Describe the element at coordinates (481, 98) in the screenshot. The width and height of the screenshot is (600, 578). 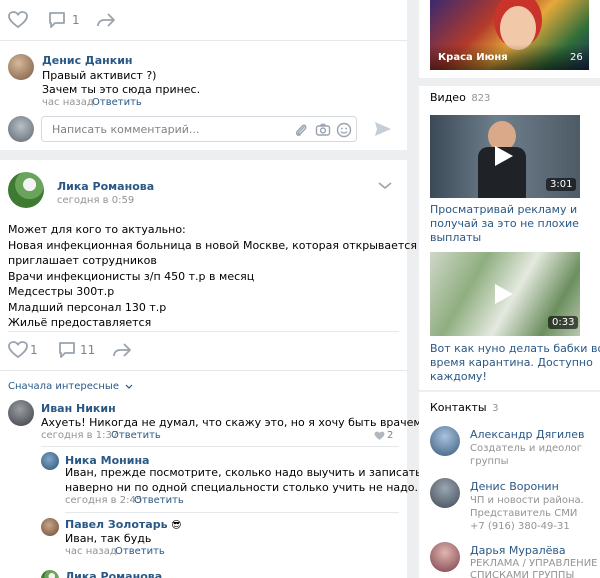
I see `videos-count: 823` at that location.